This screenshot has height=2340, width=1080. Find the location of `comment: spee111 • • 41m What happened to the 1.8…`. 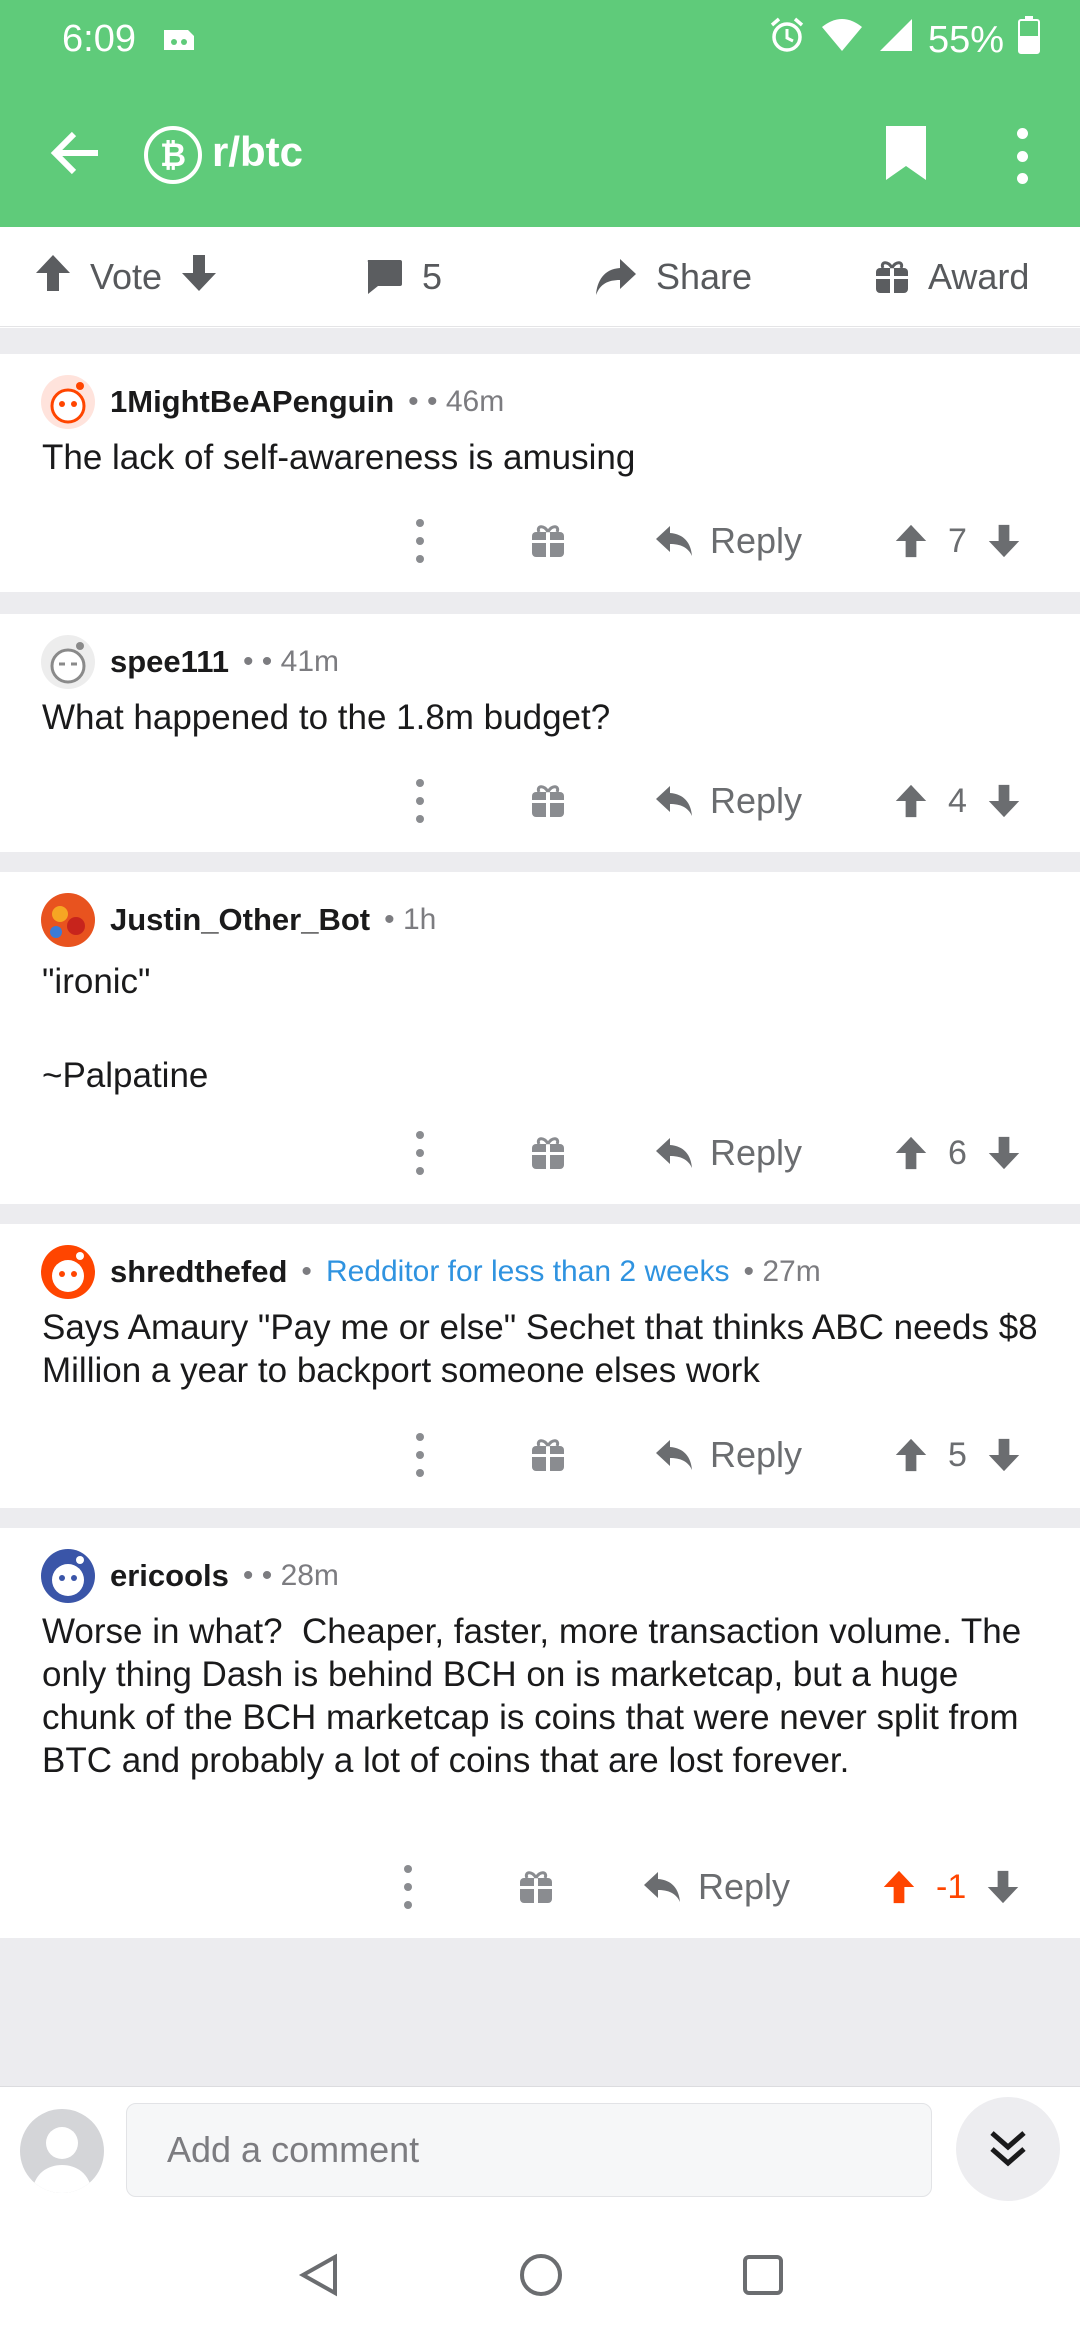

comment: spee111 • • 41m What happened to the 1.8… is located at coordinates (540, 733).